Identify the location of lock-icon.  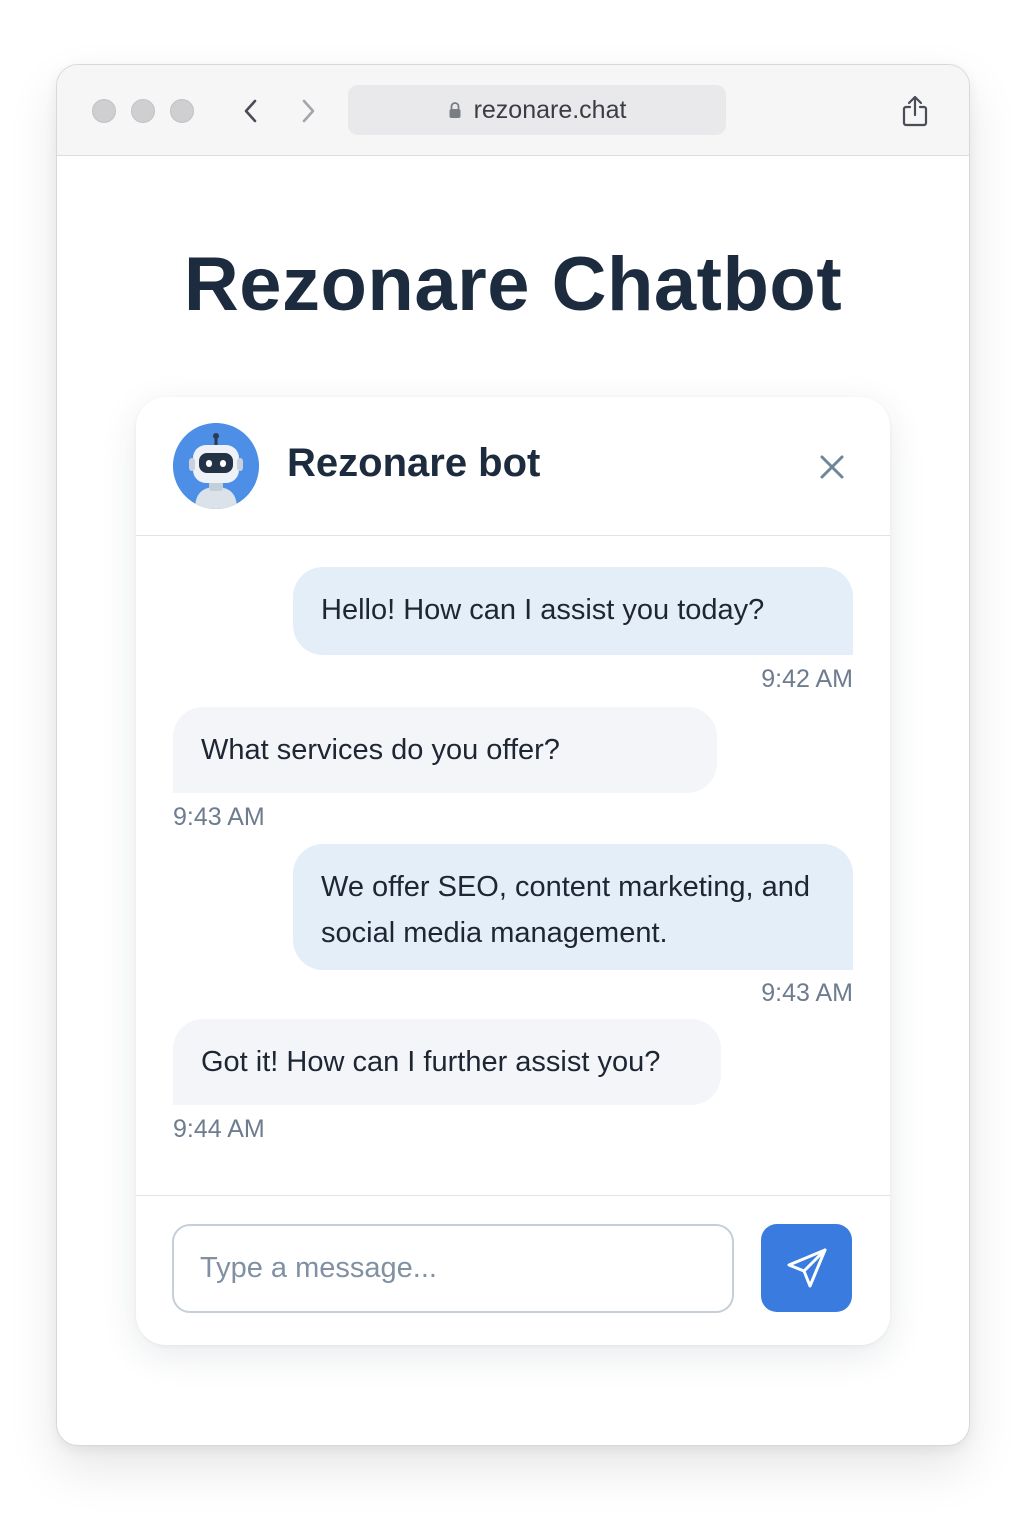
(455, 110).